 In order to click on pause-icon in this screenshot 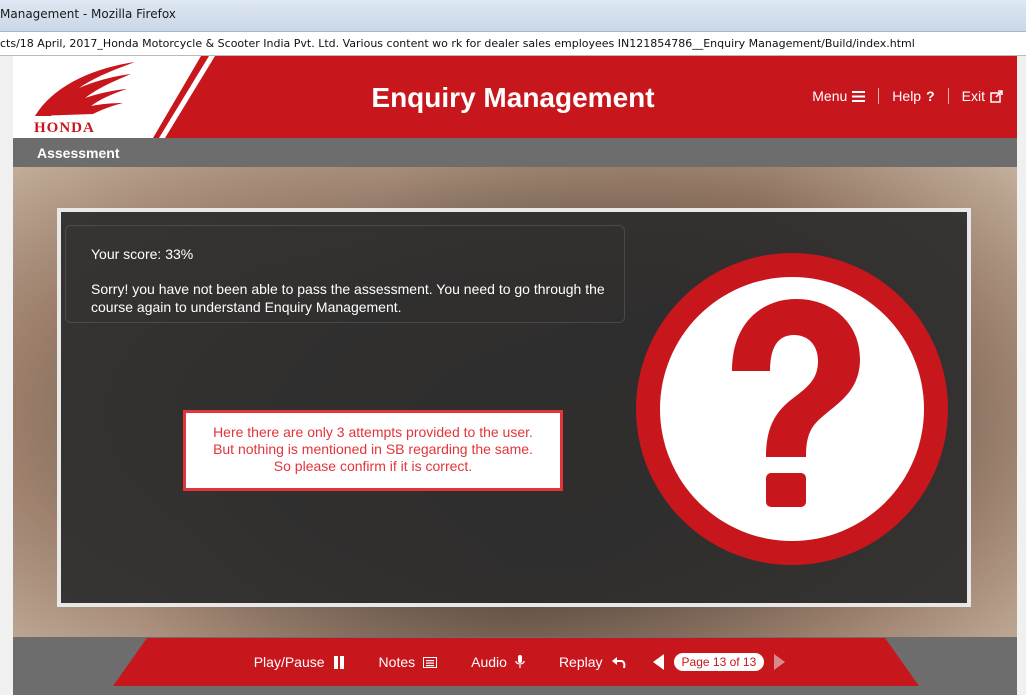, I will do `click(338, 662)`.